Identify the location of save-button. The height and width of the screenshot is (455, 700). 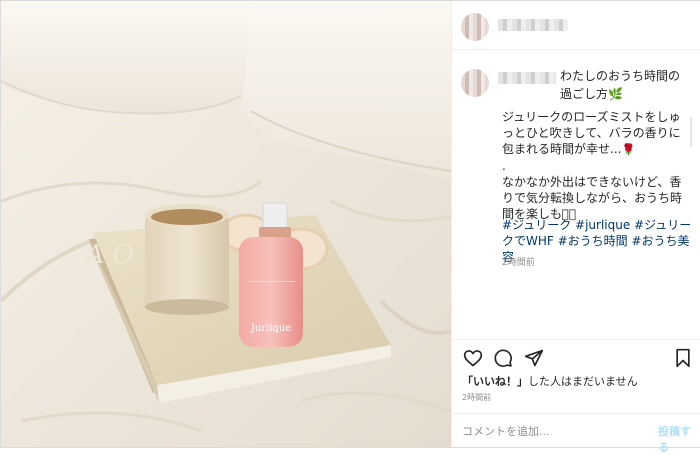
(684, 358).